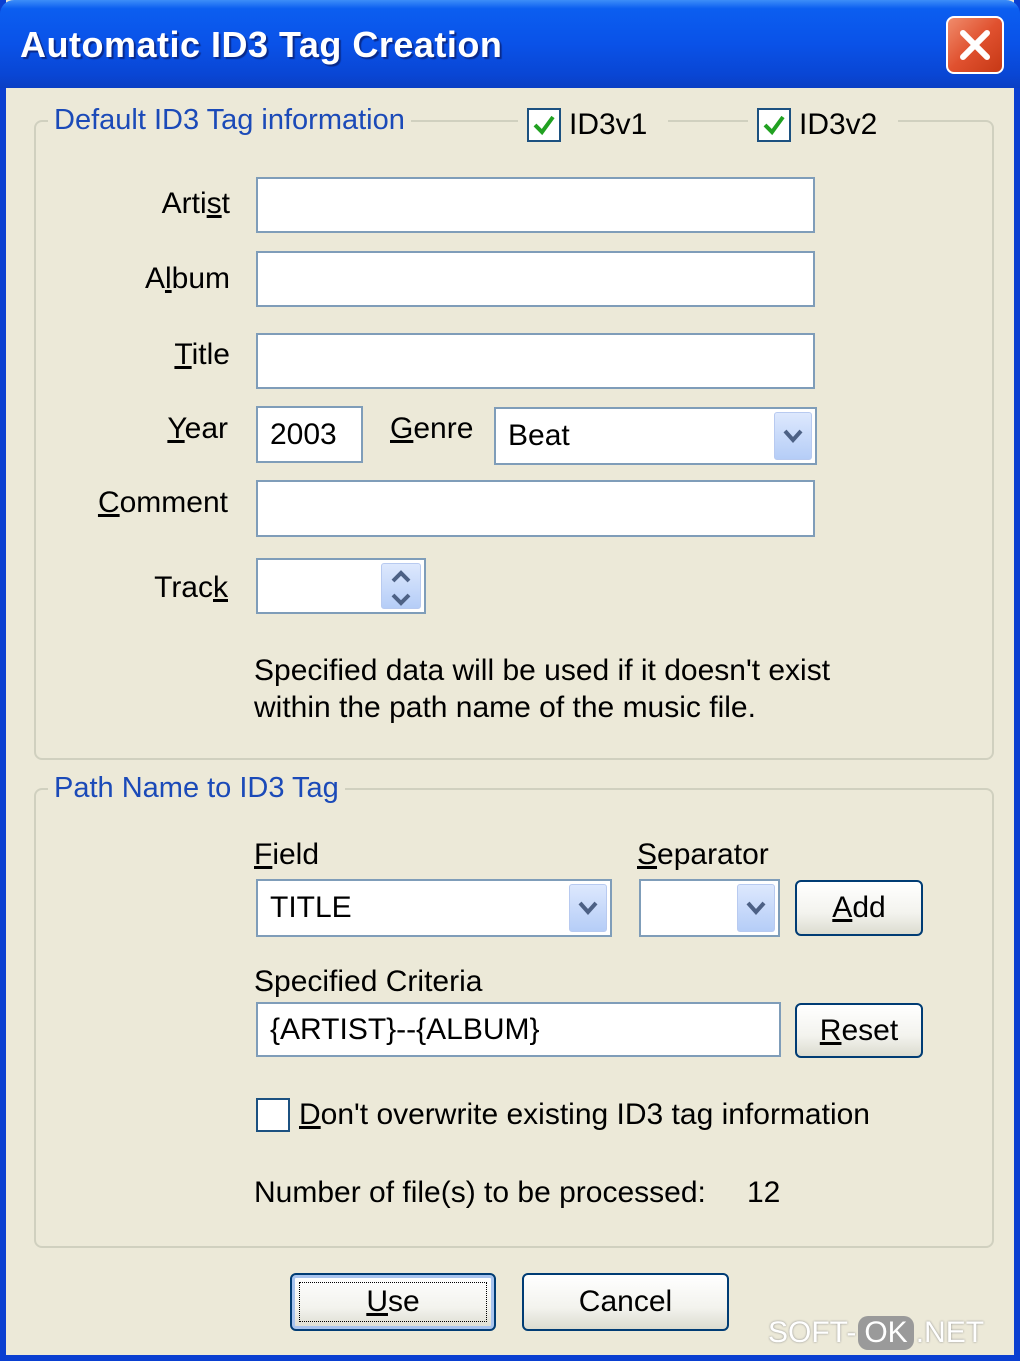 Image resolution: width=1020 pixels, height=1361 pixels. What do you see at coordinates (703, 854) in the screenshot?
I see `separator-label: Separator` at bounding box center [703, 854].